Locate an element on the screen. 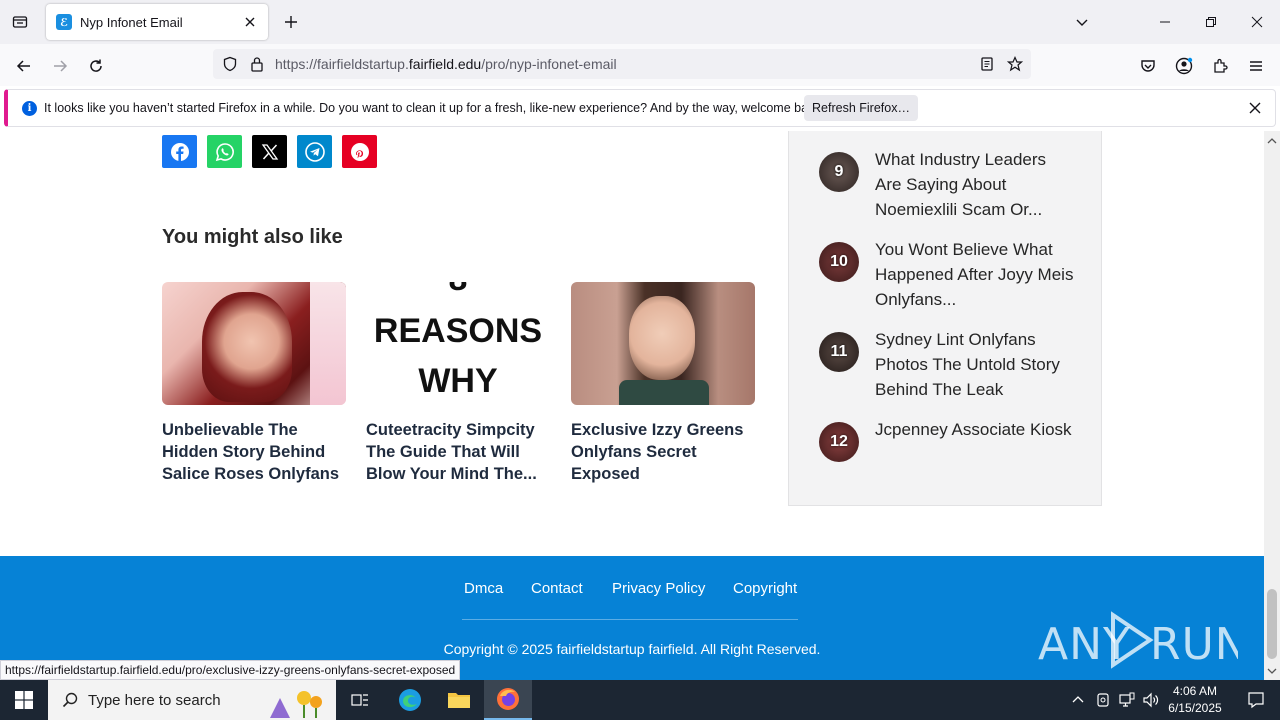 Image resolution: width=1280 pixels, height=723 pixels. start-button is located at coordinates (24, 700).